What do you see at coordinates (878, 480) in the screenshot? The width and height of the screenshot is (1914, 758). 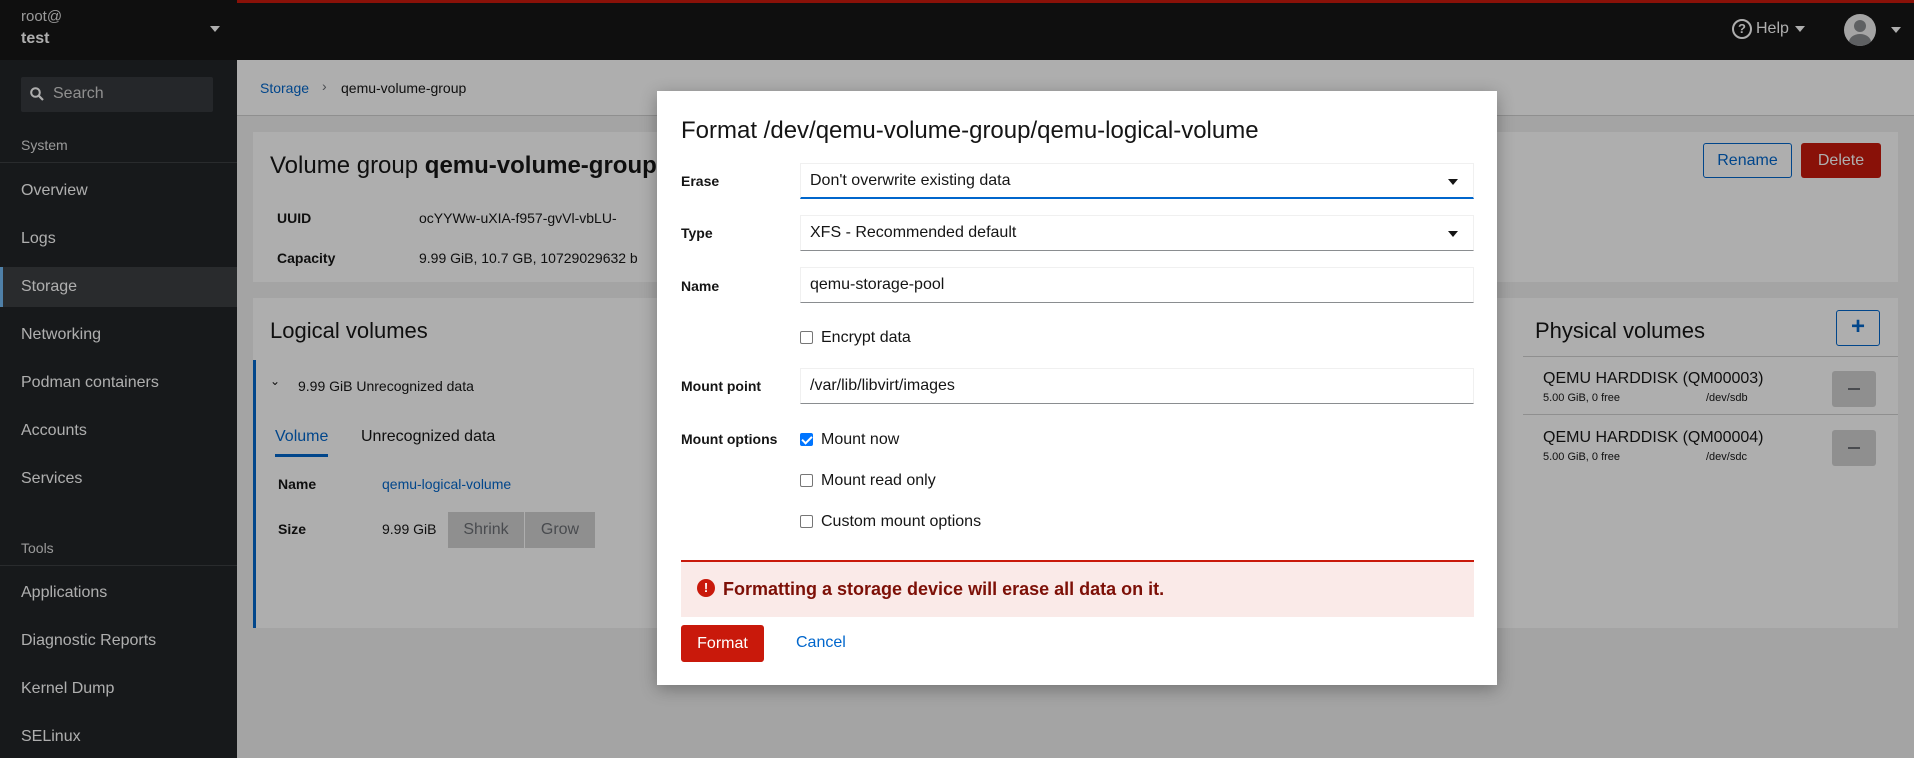 I see `mount-read-only-label: Mount read only` at bounding box center [878, 480].